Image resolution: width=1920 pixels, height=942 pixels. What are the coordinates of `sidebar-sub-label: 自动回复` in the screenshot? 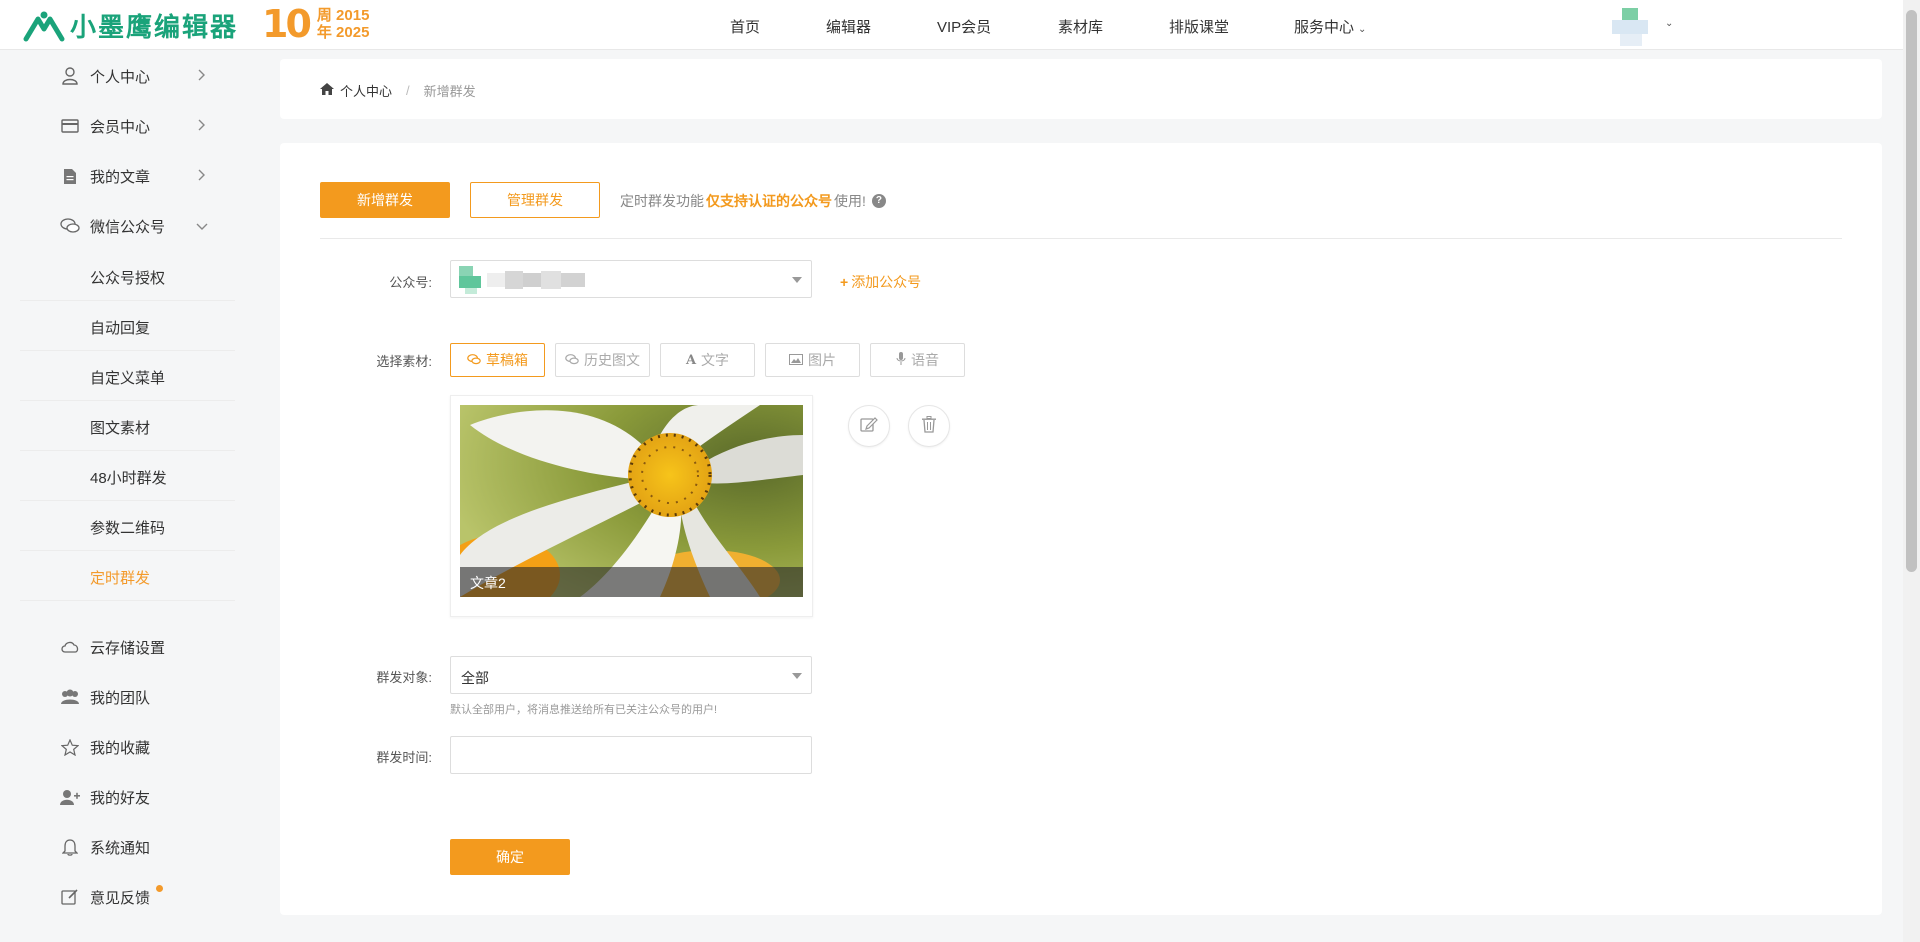 It's located at (120, 328).